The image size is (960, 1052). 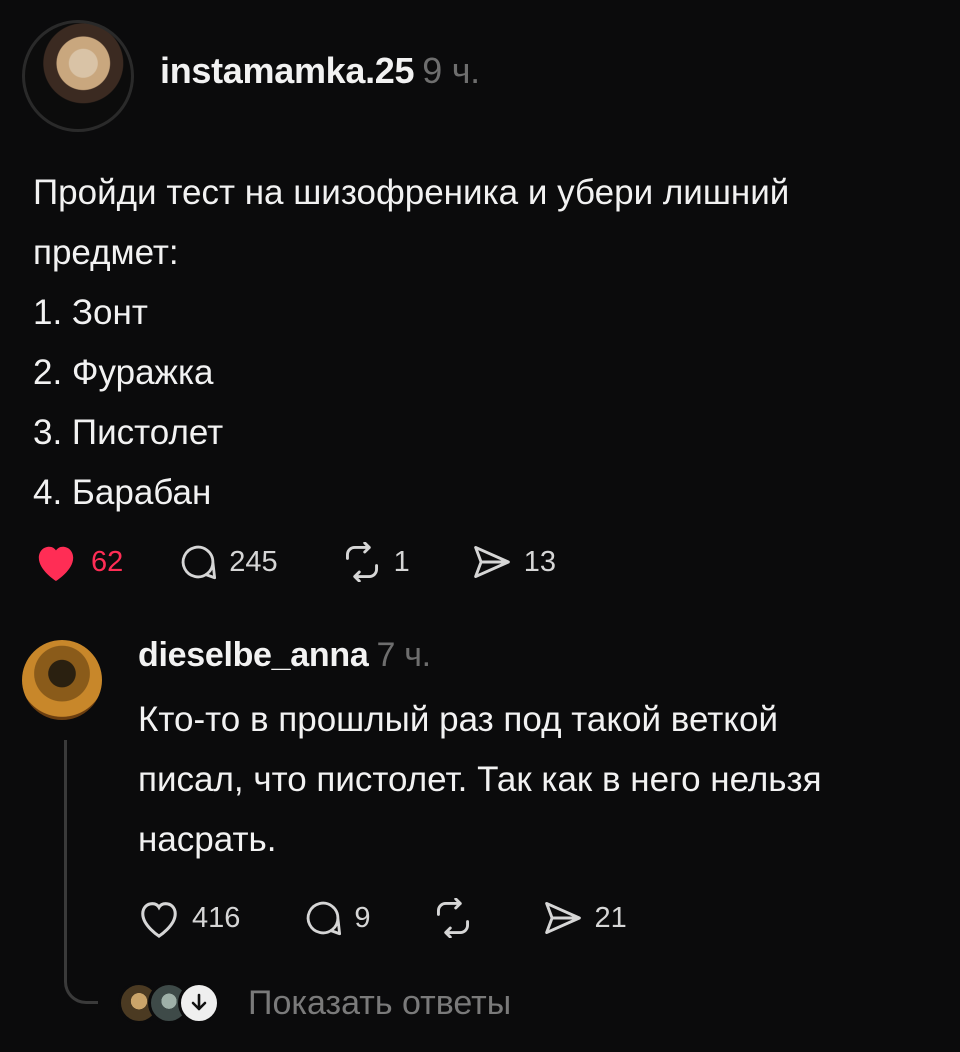 I want to click on post-actions: 62 245 1 13, so click(x=294, y=562).